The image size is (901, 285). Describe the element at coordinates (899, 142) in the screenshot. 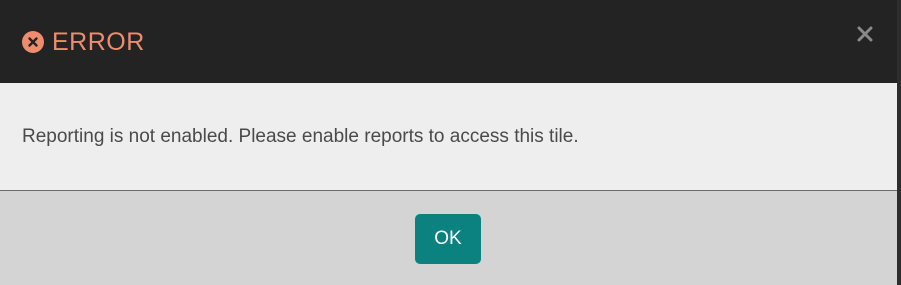

I see `window-edge` at that location.